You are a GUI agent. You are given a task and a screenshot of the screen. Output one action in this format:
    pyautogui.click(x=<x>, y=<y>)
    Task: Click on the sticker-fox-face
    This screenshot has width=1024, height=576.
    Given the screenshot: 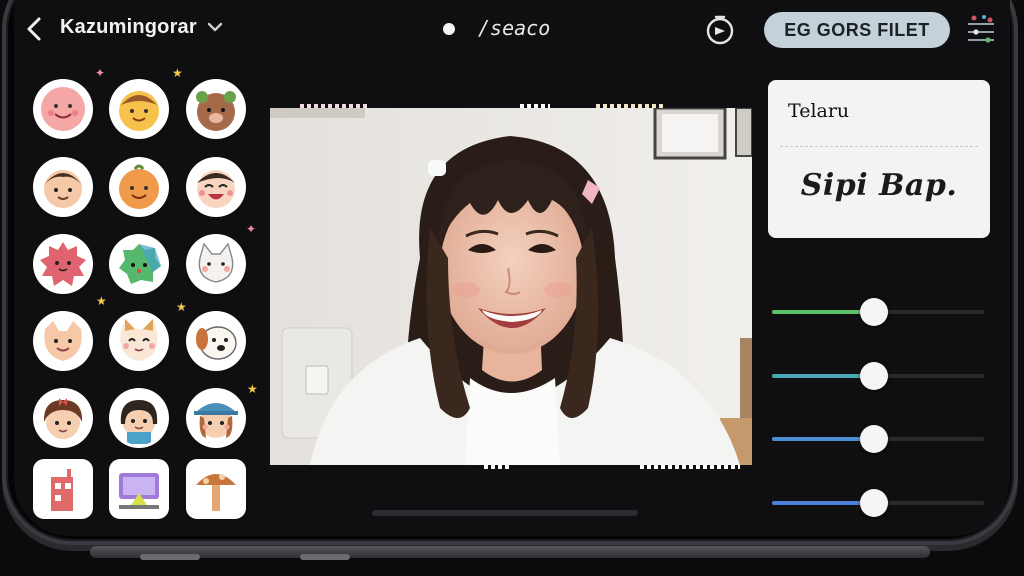 What is the action you would take?
    pyautogui.click(x=63, y=341)
    